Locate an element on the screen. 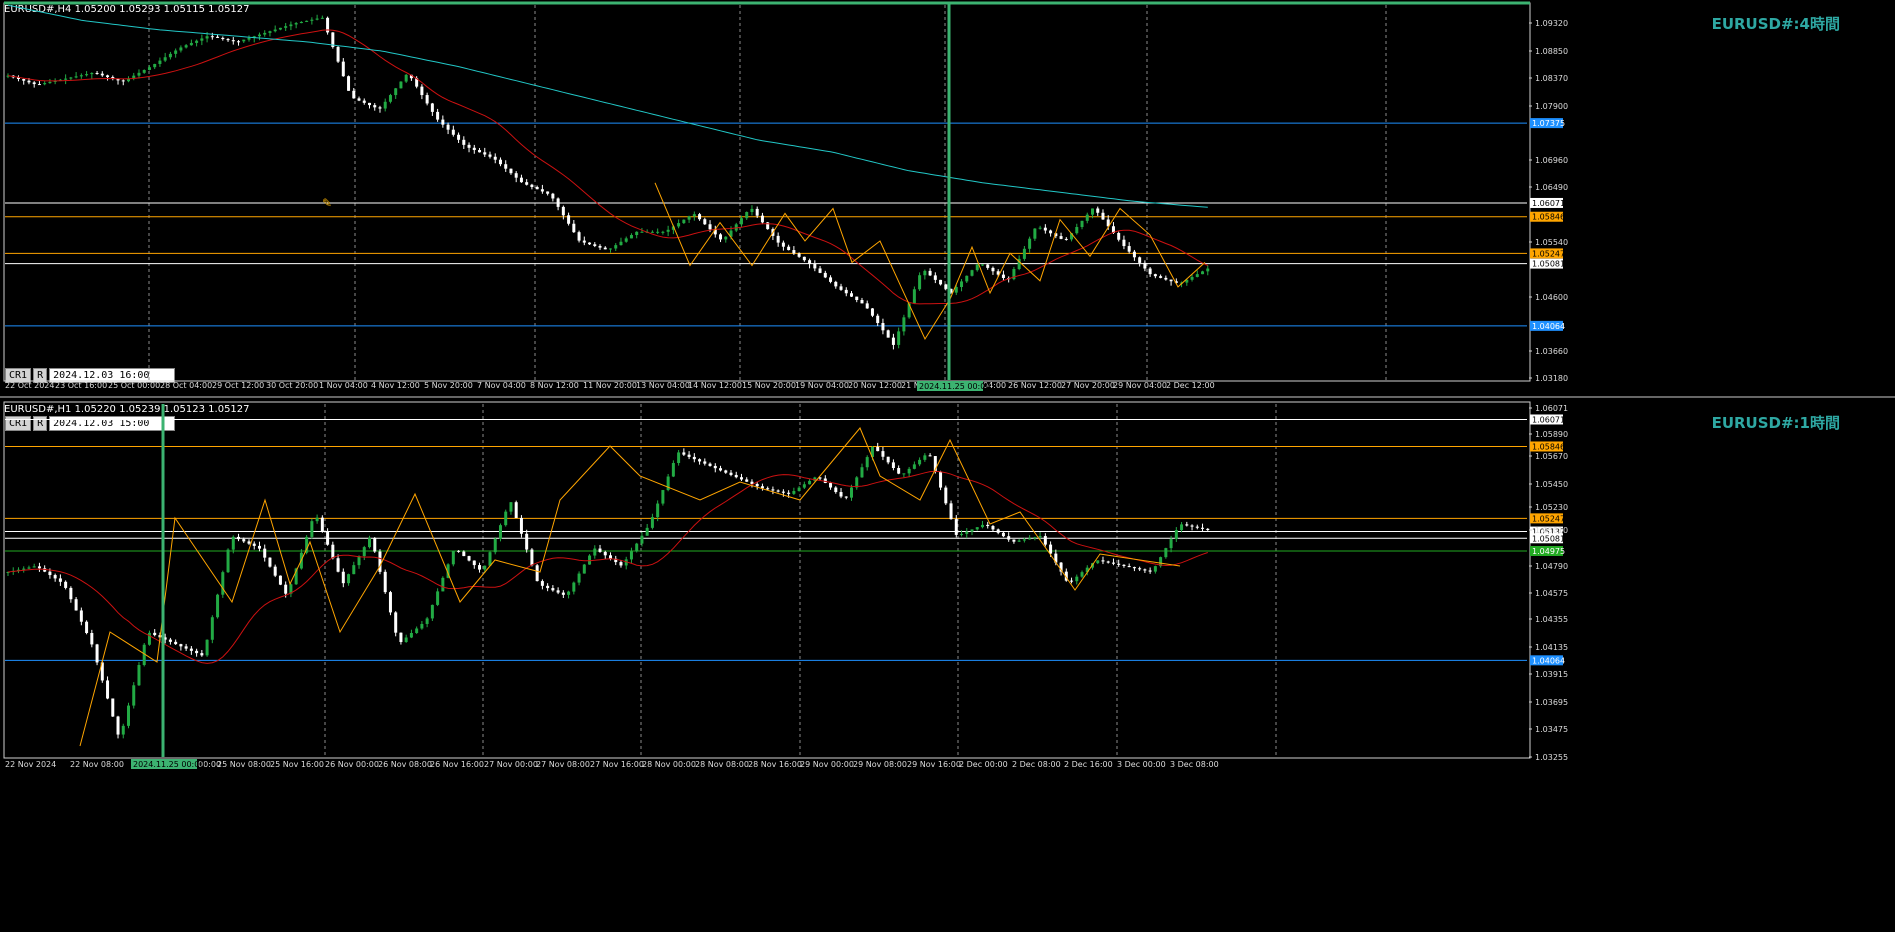  bottom_pane-price-tick: 1.05450 is located at coordinates (1551, 484).